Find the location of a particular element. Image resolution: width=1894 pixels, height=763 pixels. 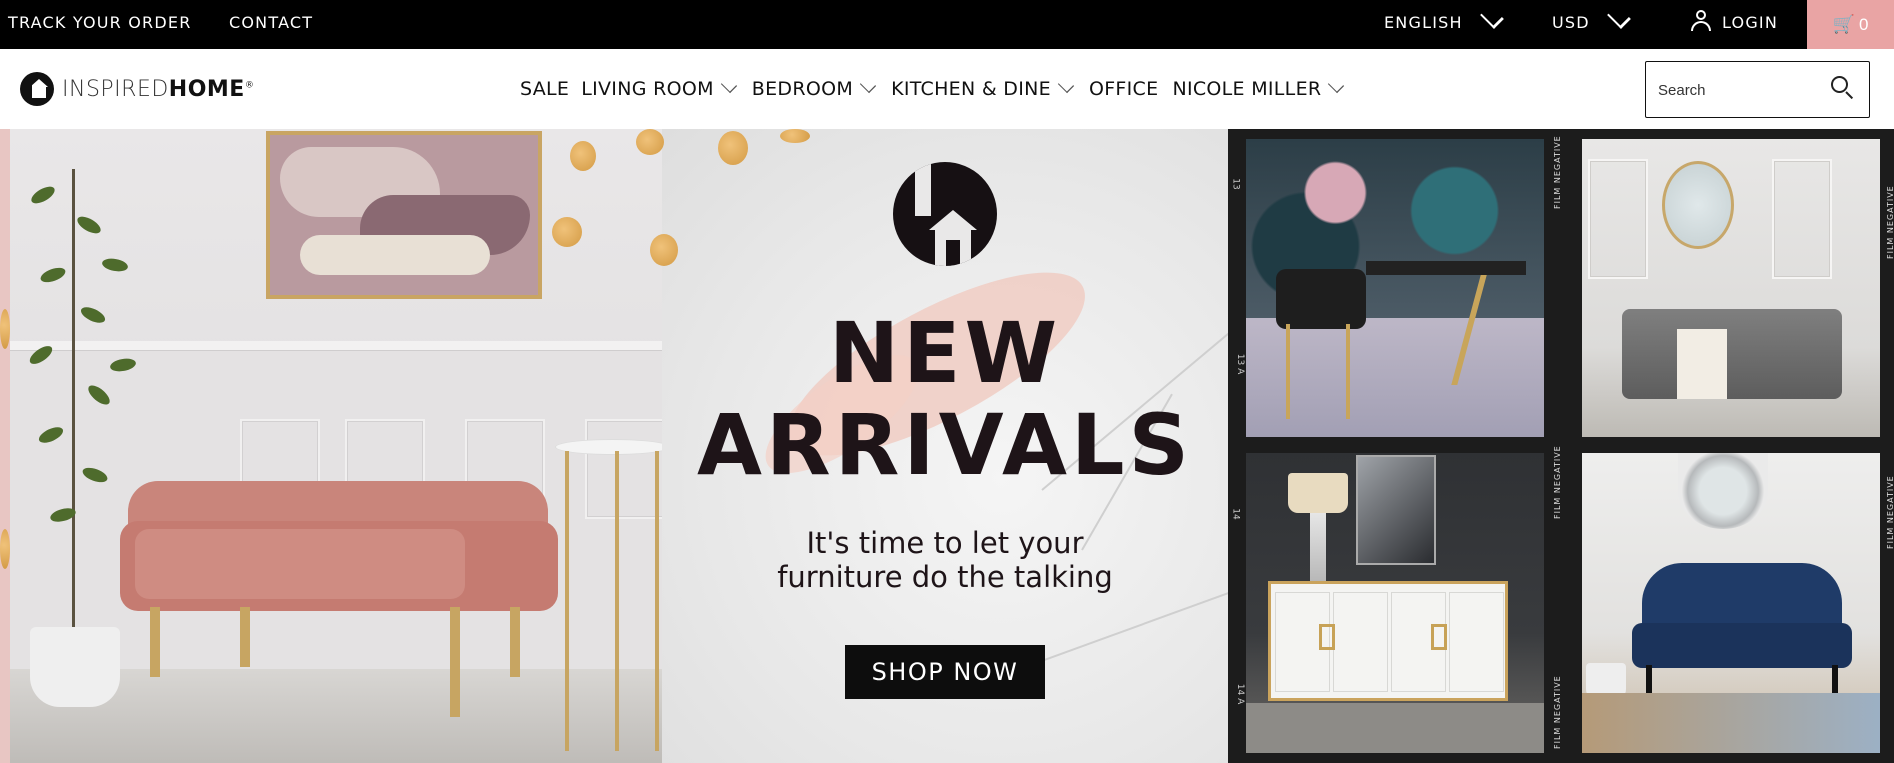

headline-arrivals: ARRIVALS is located at coordinates (945, 445).